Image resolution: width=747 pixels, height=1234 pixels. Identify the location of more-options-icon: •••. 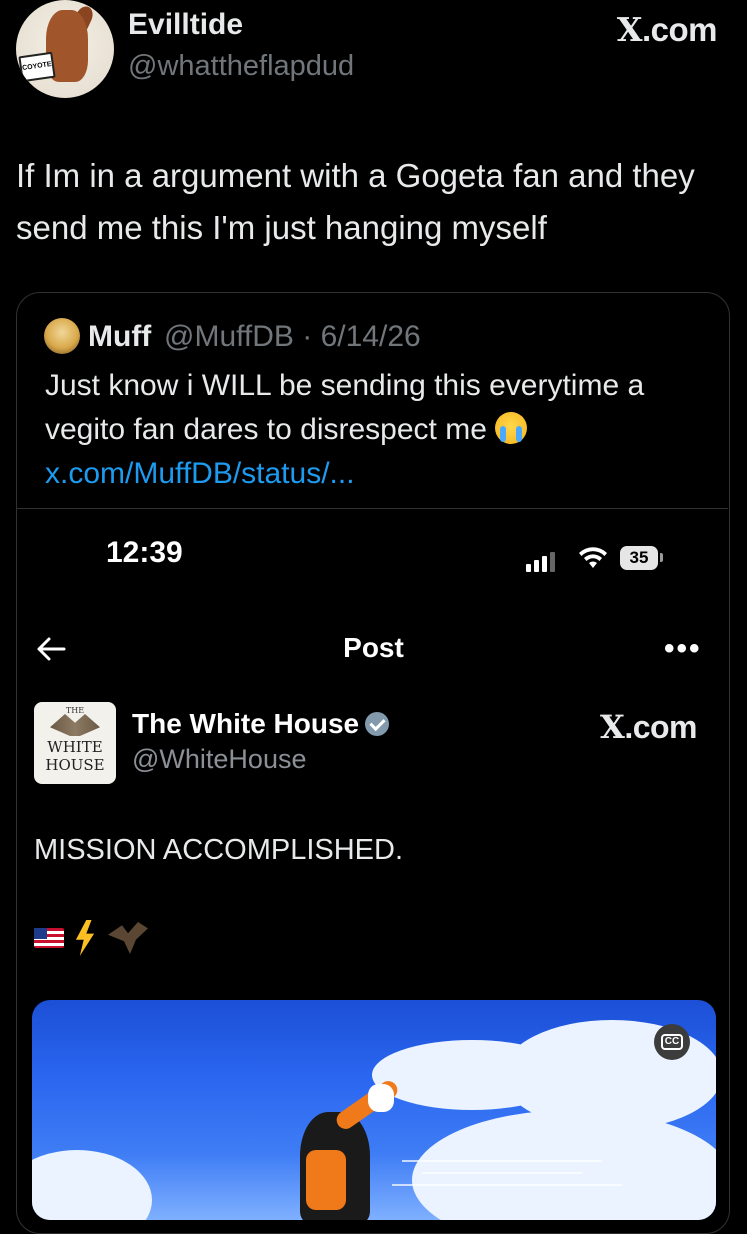
(683, 649).